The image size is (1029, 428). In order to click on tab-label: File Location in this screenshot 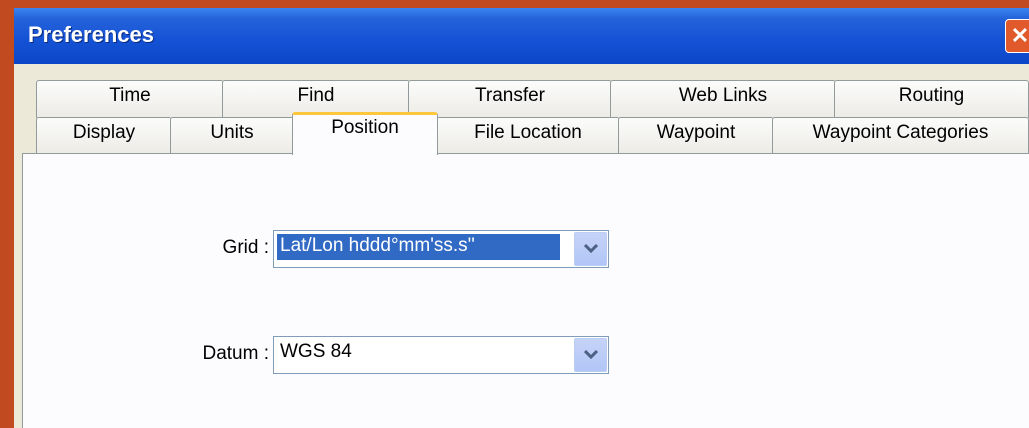, I will do `click(528, 132)`.